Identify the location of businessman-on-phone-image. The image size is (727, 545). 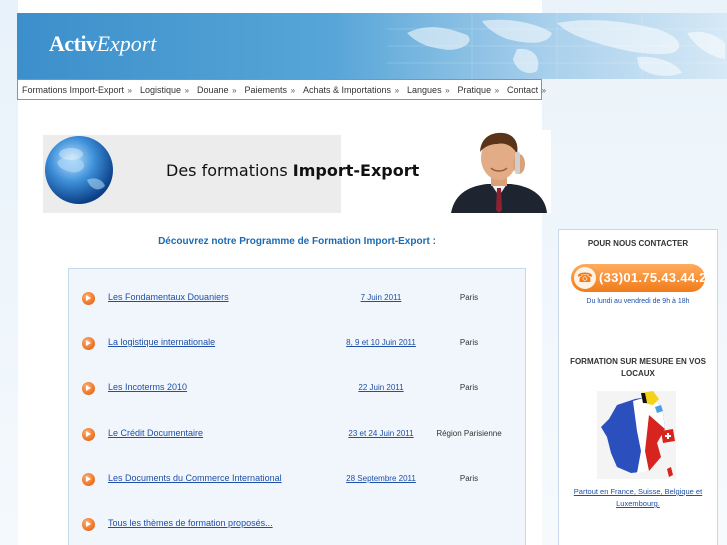
(499, 171).